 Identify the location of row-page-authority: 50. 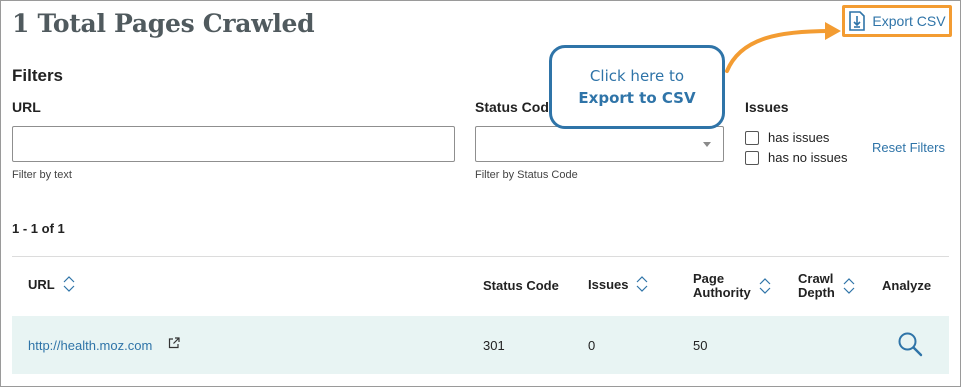
(700, 345).